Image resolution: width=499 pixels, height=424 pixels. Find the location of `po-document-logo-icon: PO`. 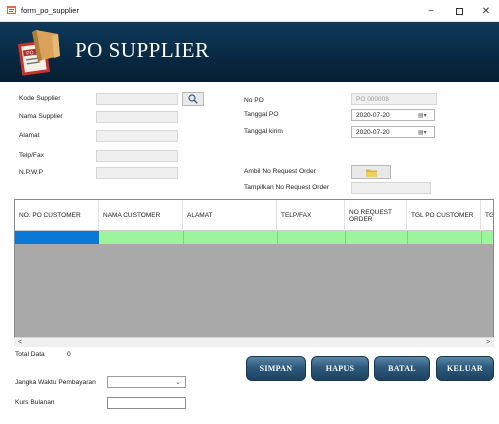

po-document-logo-icon: PO is located at coordinates (38, 53).